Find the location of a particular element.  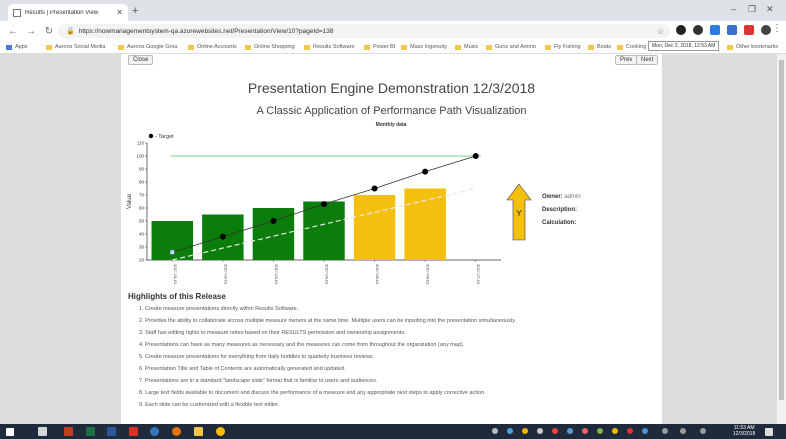

bookmark-item: Cooking is located at coordinates (631, 47).